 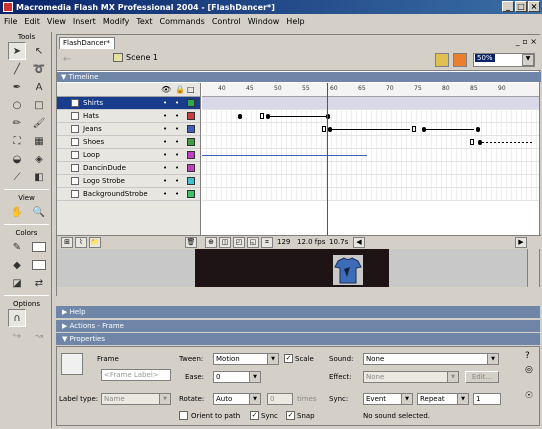 I want to click on pencil-tool-icon: ✏, so click(x=17, y=123).